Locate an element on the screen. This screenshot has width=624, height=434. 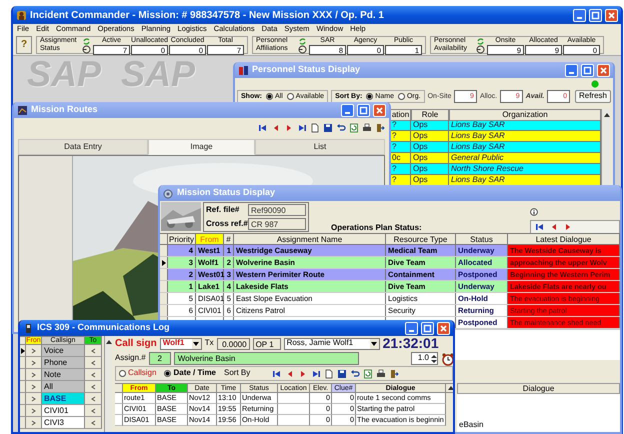
alarm-clock-icon is located at coordinates (447, 359).